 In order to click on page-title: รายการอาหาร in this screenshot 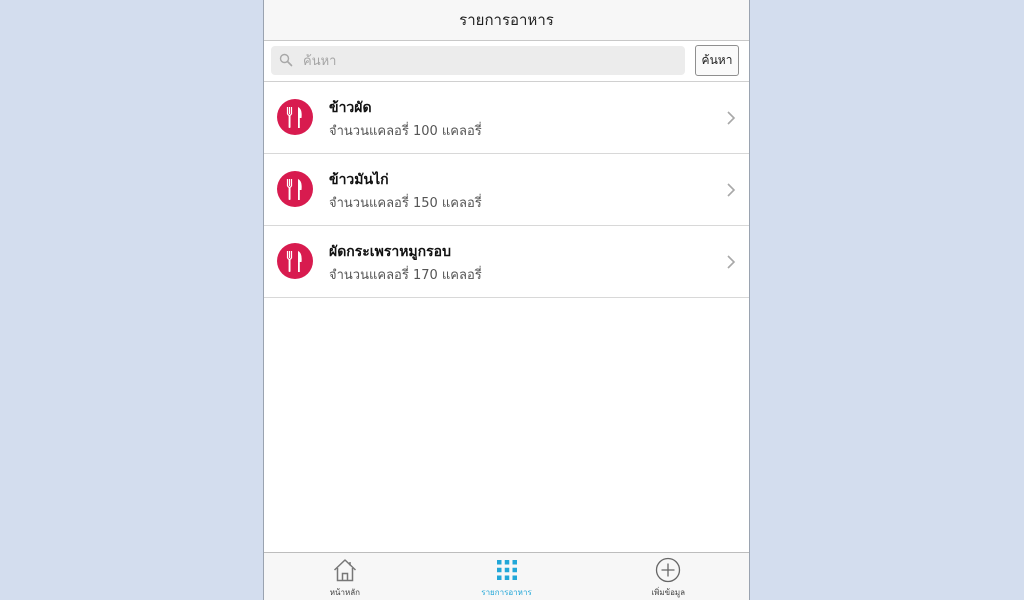, I will do `click(506, 20)`.